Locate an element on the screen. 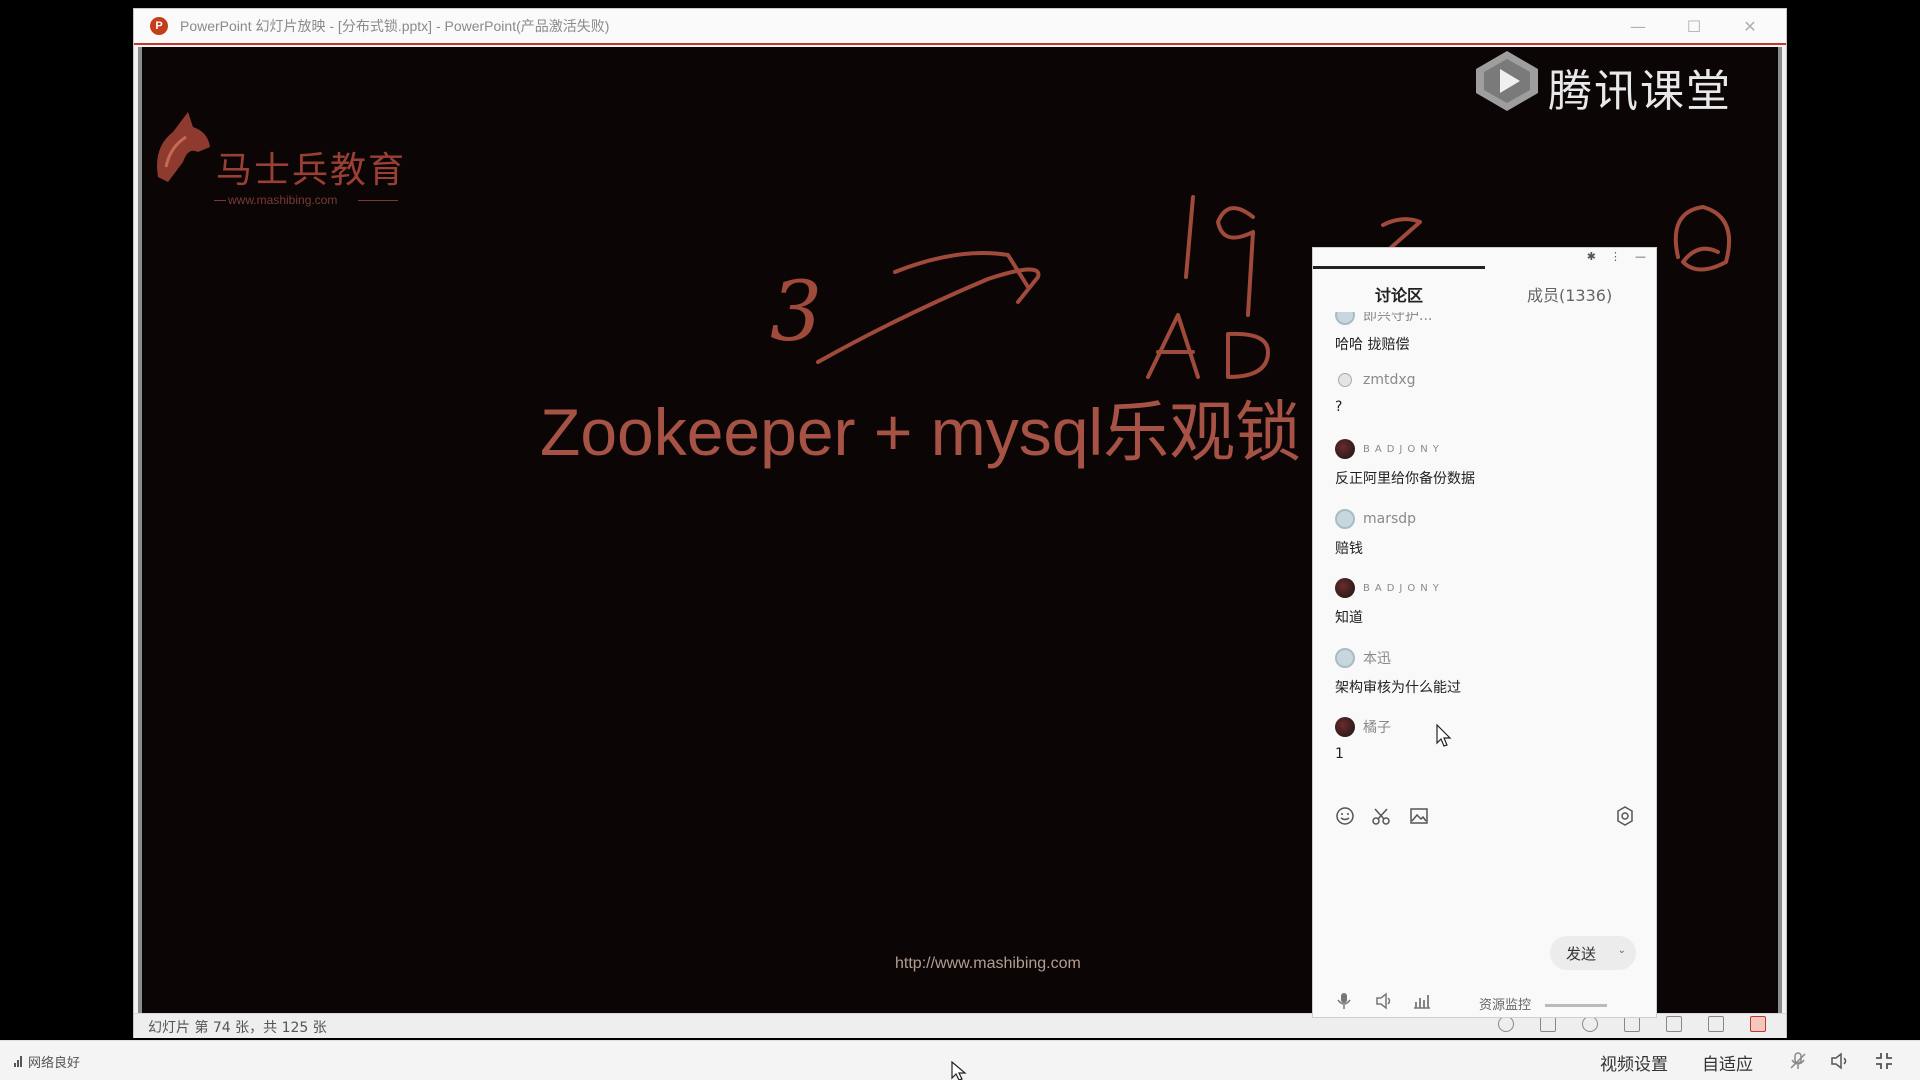 This screenshot has height=1080, width=1920. send-button: 发送 ⌄ is located at coordinates (1593, 953).